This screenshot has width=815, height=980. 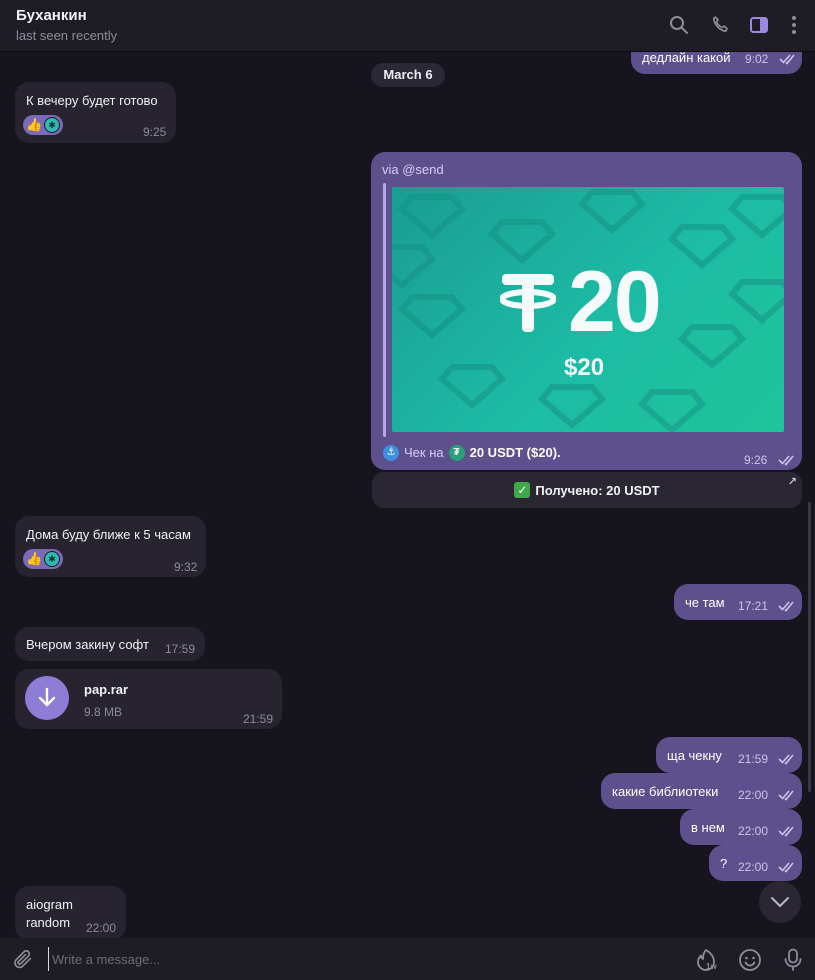 I want to click on message-input, so click(x=348, y=959).